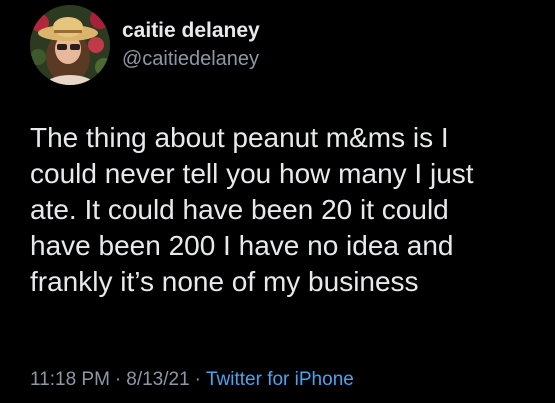  I want to click on tweet-text-line: ate. It could have been 20 it could, so click(239, 209).